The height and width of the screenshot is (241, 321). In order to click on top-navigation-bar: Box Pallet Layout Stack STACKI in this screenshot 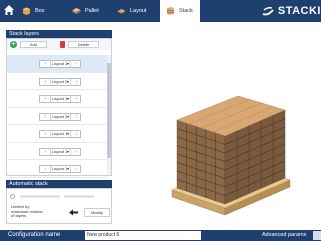, I will do `click(160, 11)`.